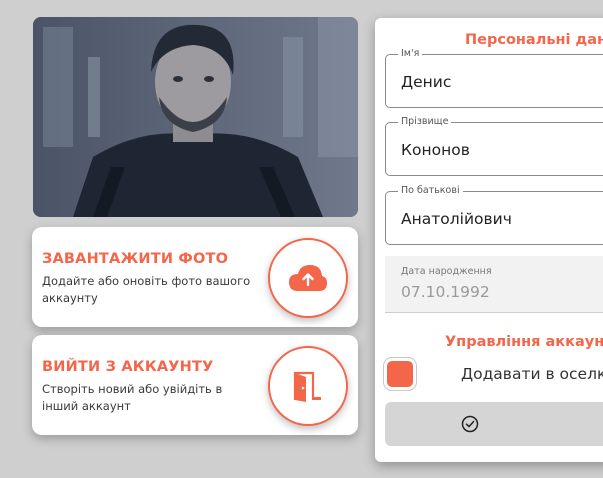 This screenshot has width=603, height=478. Describe the element at coordinates (425, 121) in the screenshot. I see `last-name-label: Прізвище` at that location.